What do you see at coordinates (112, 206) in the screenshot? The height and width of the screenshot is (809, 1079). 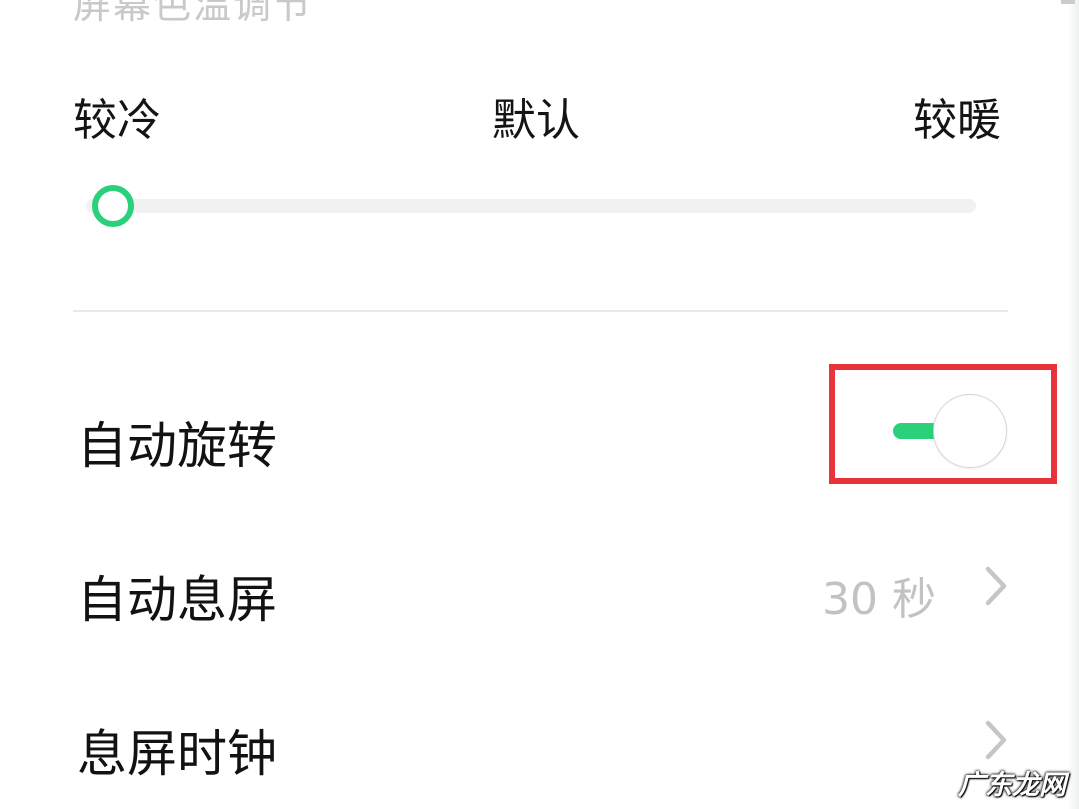 I see `color-temp-slider-thumb` at bounding box center [112, 206].